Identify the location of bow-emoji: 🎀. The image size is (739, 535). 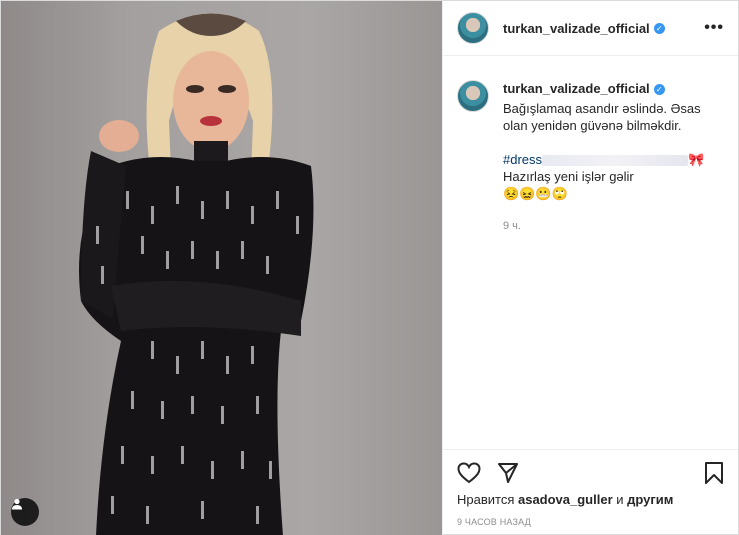
(696, 159).